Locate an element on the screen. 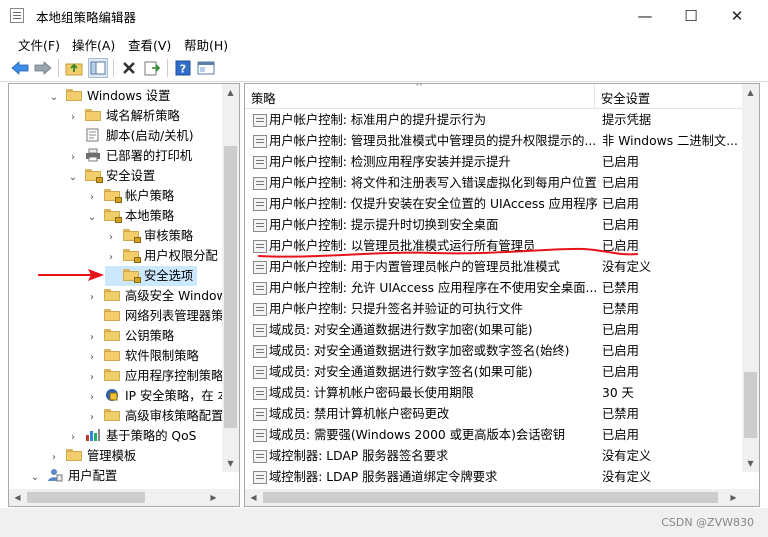 The width and height of the screenshot is (768, 537). policy-row: 用户帐户控制: 提示提升时切换到安全桌面 已启用 is located at coordinates (493, 225).